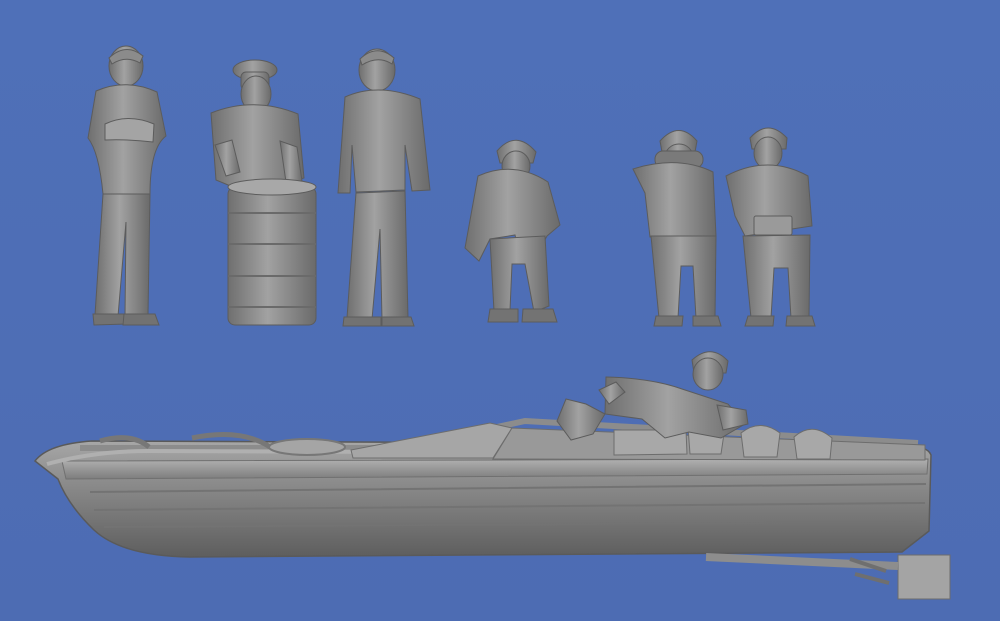 This screenshot has height=621, width=1000. What do you see at coordinates (677, 228) in the screenshot?
I see `seated-figure-binoculars` at bounding box center [677, 228].